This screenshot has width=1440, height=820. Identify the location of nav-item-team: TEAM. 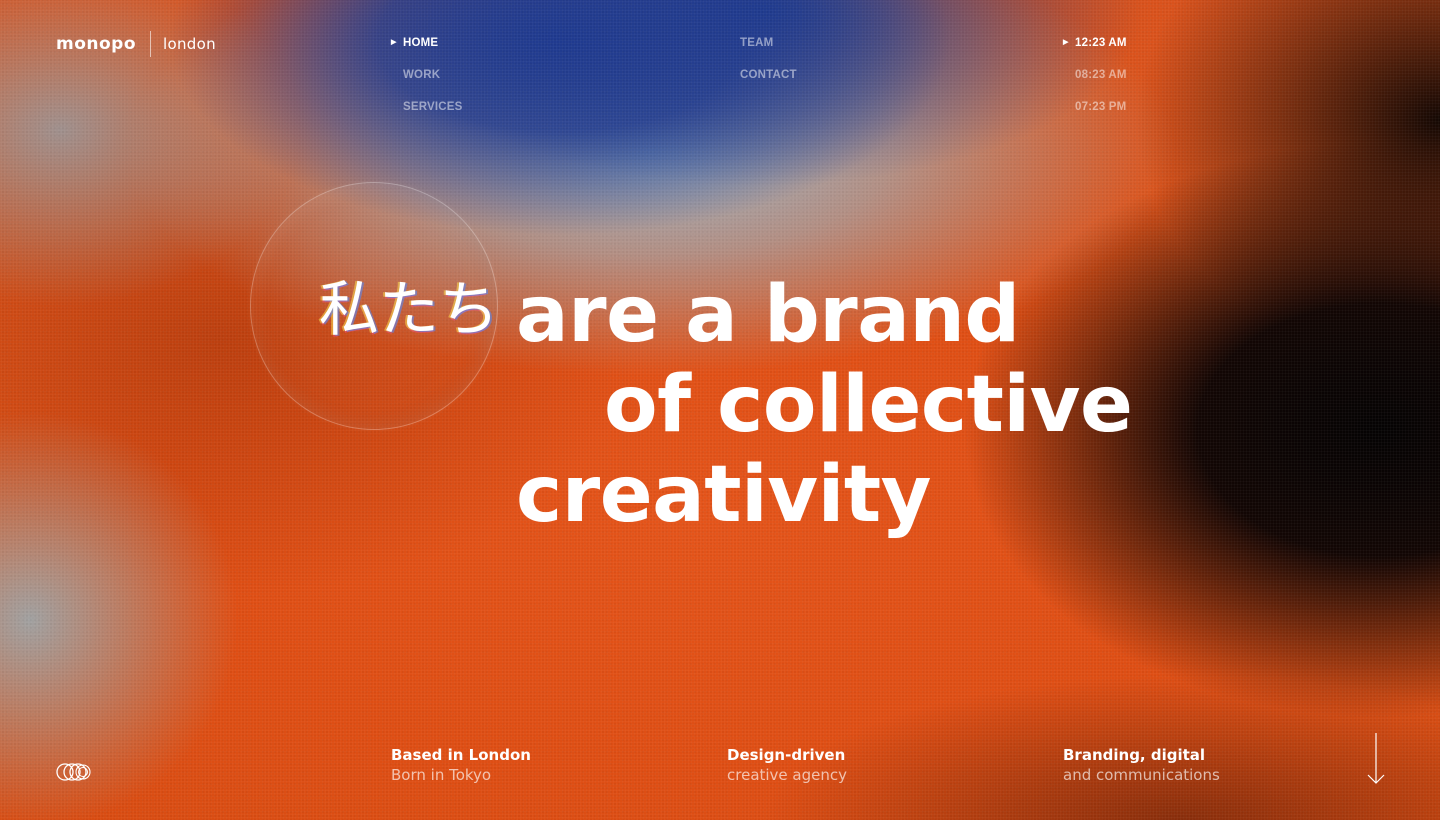
(762, 43).